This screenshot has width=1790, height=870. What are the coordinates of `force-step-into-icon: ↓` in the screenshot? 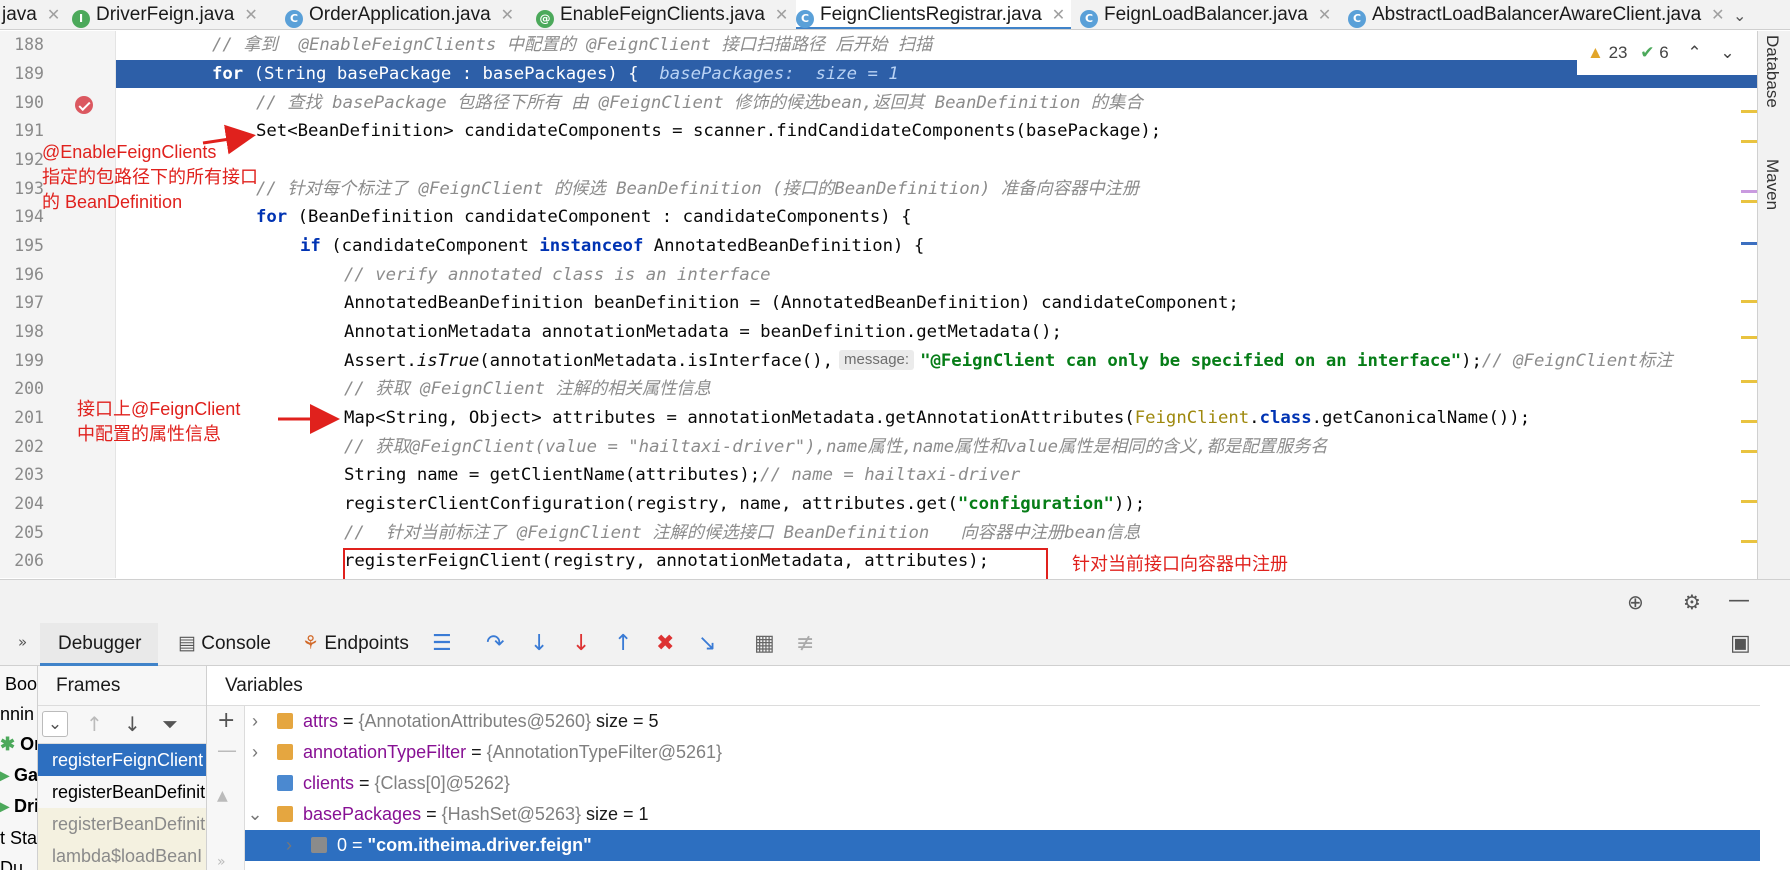 It's located at (581, 644).